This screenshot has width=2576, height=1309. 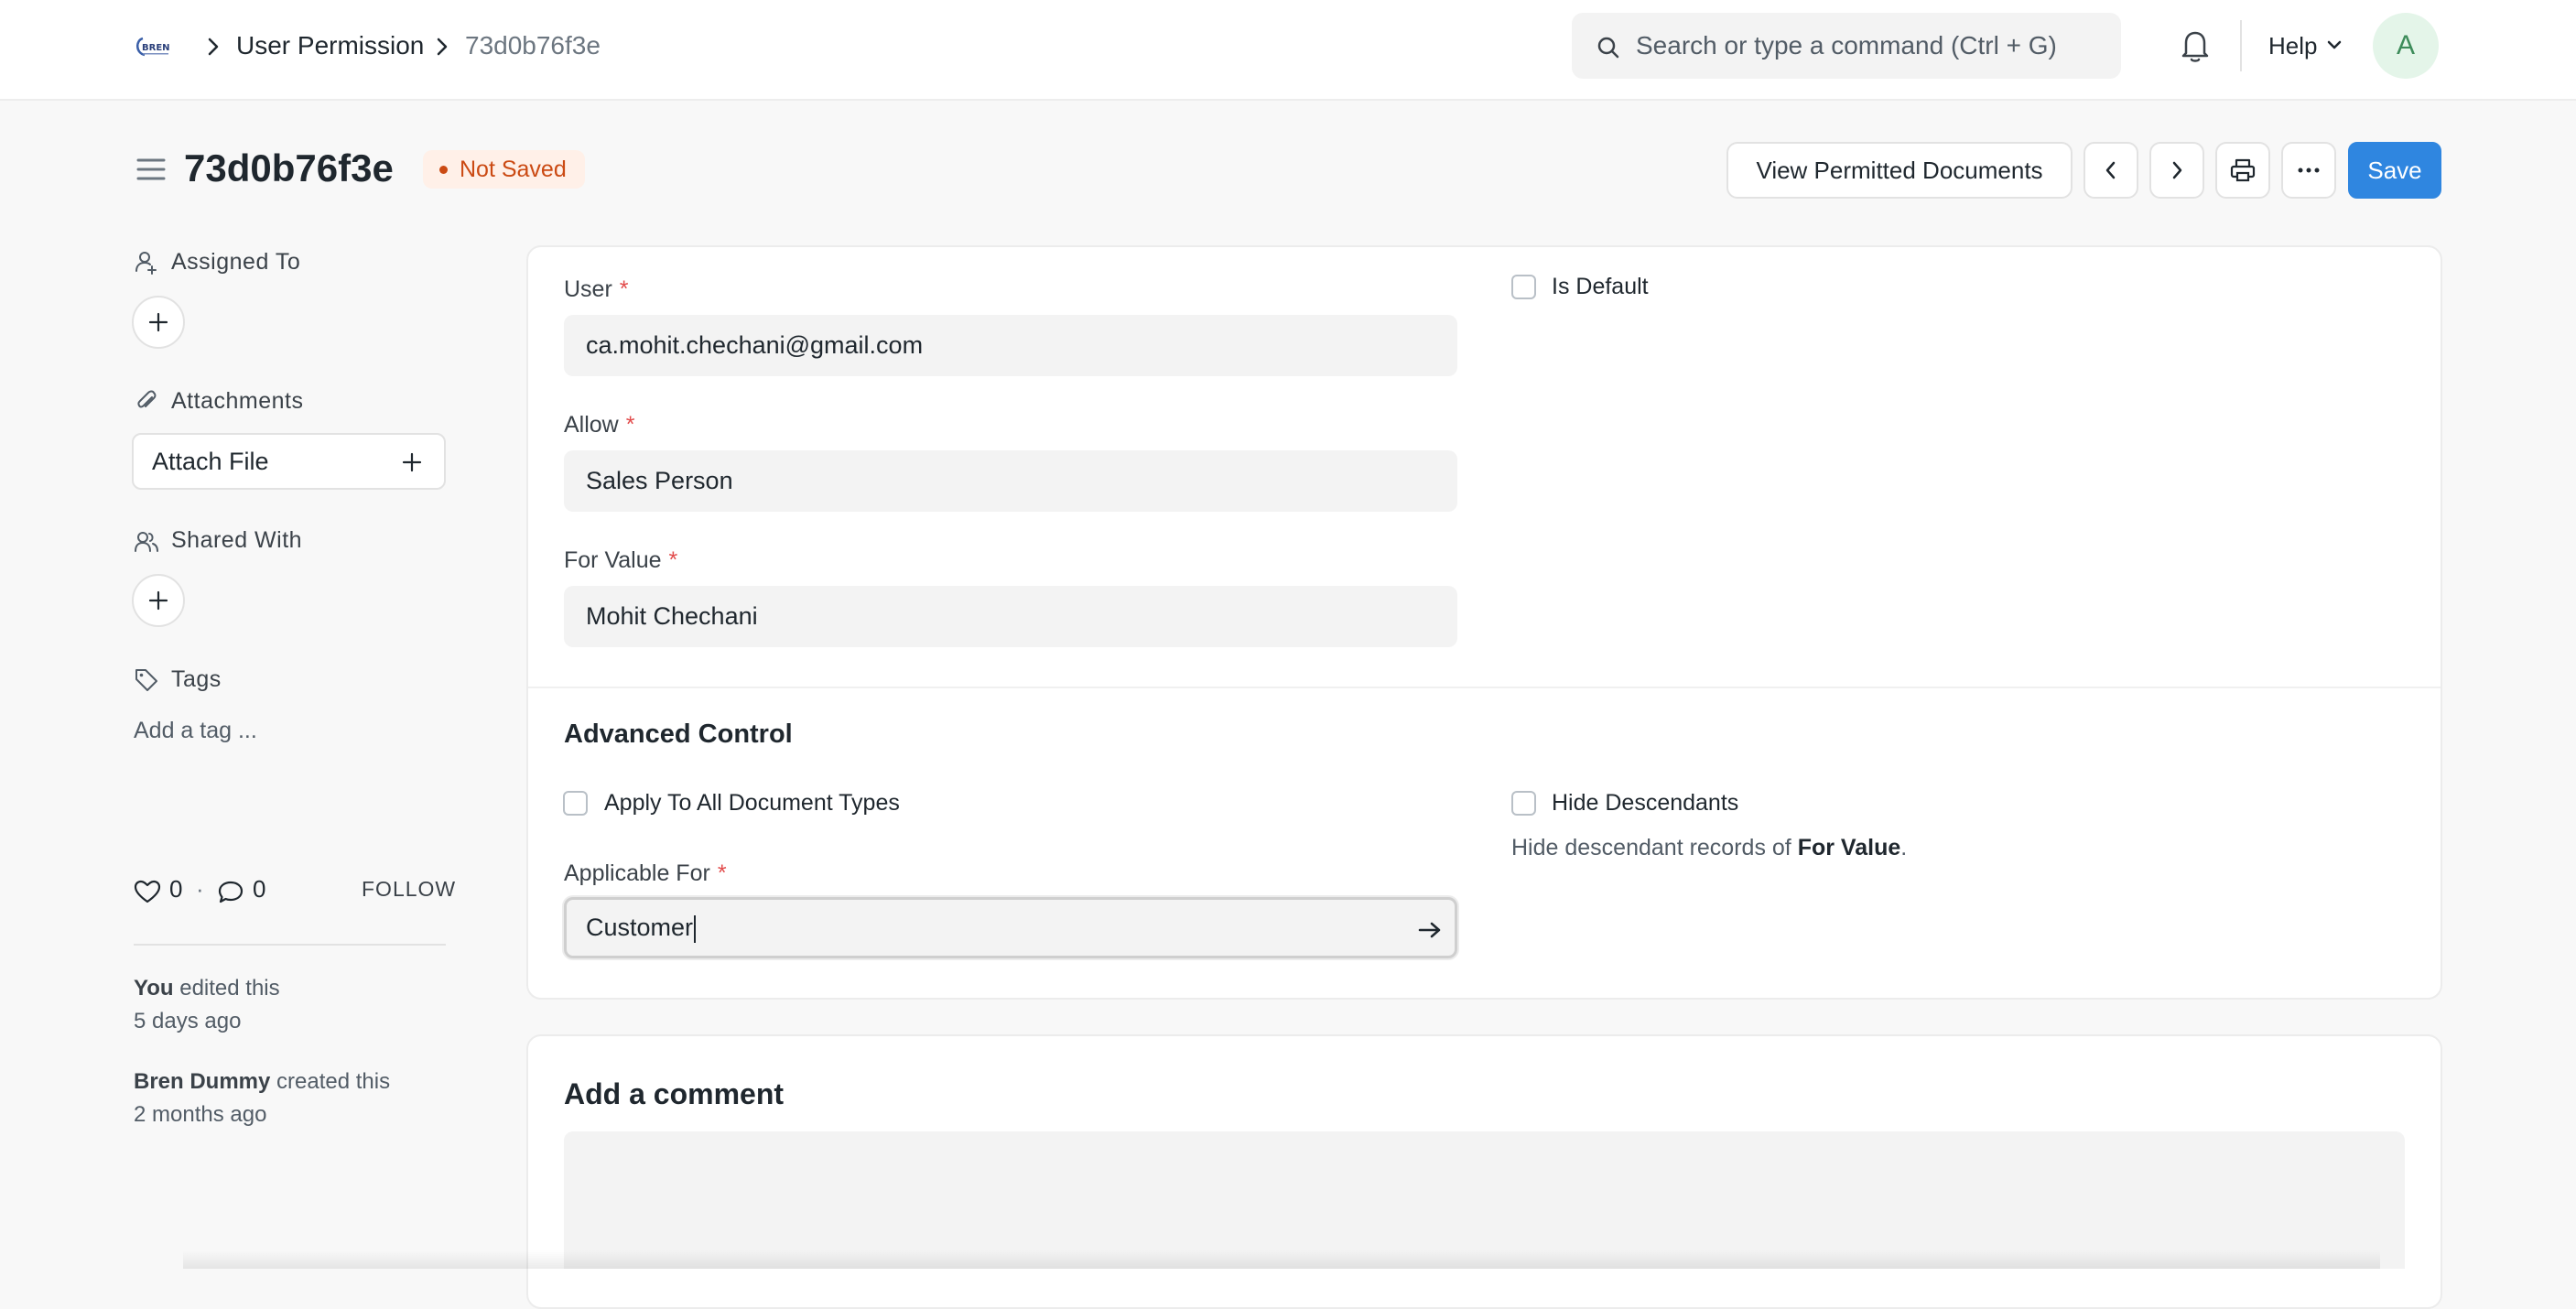 What do you see at coordinates (2241, 45) in the screenshot?
I see `navbar-divider` at bounding box center [2241, 45].